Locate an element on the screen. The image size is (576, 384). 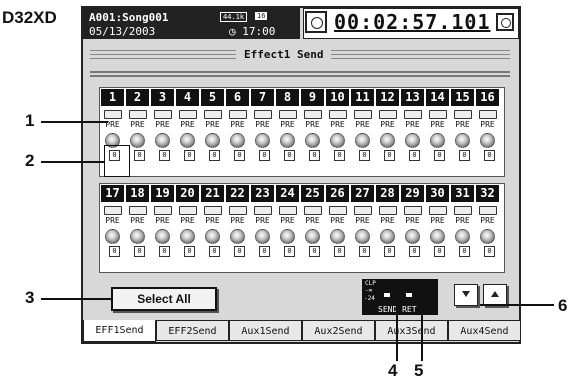
channel-strip: 6 PRE 0 is located at coordinates (238, 133).